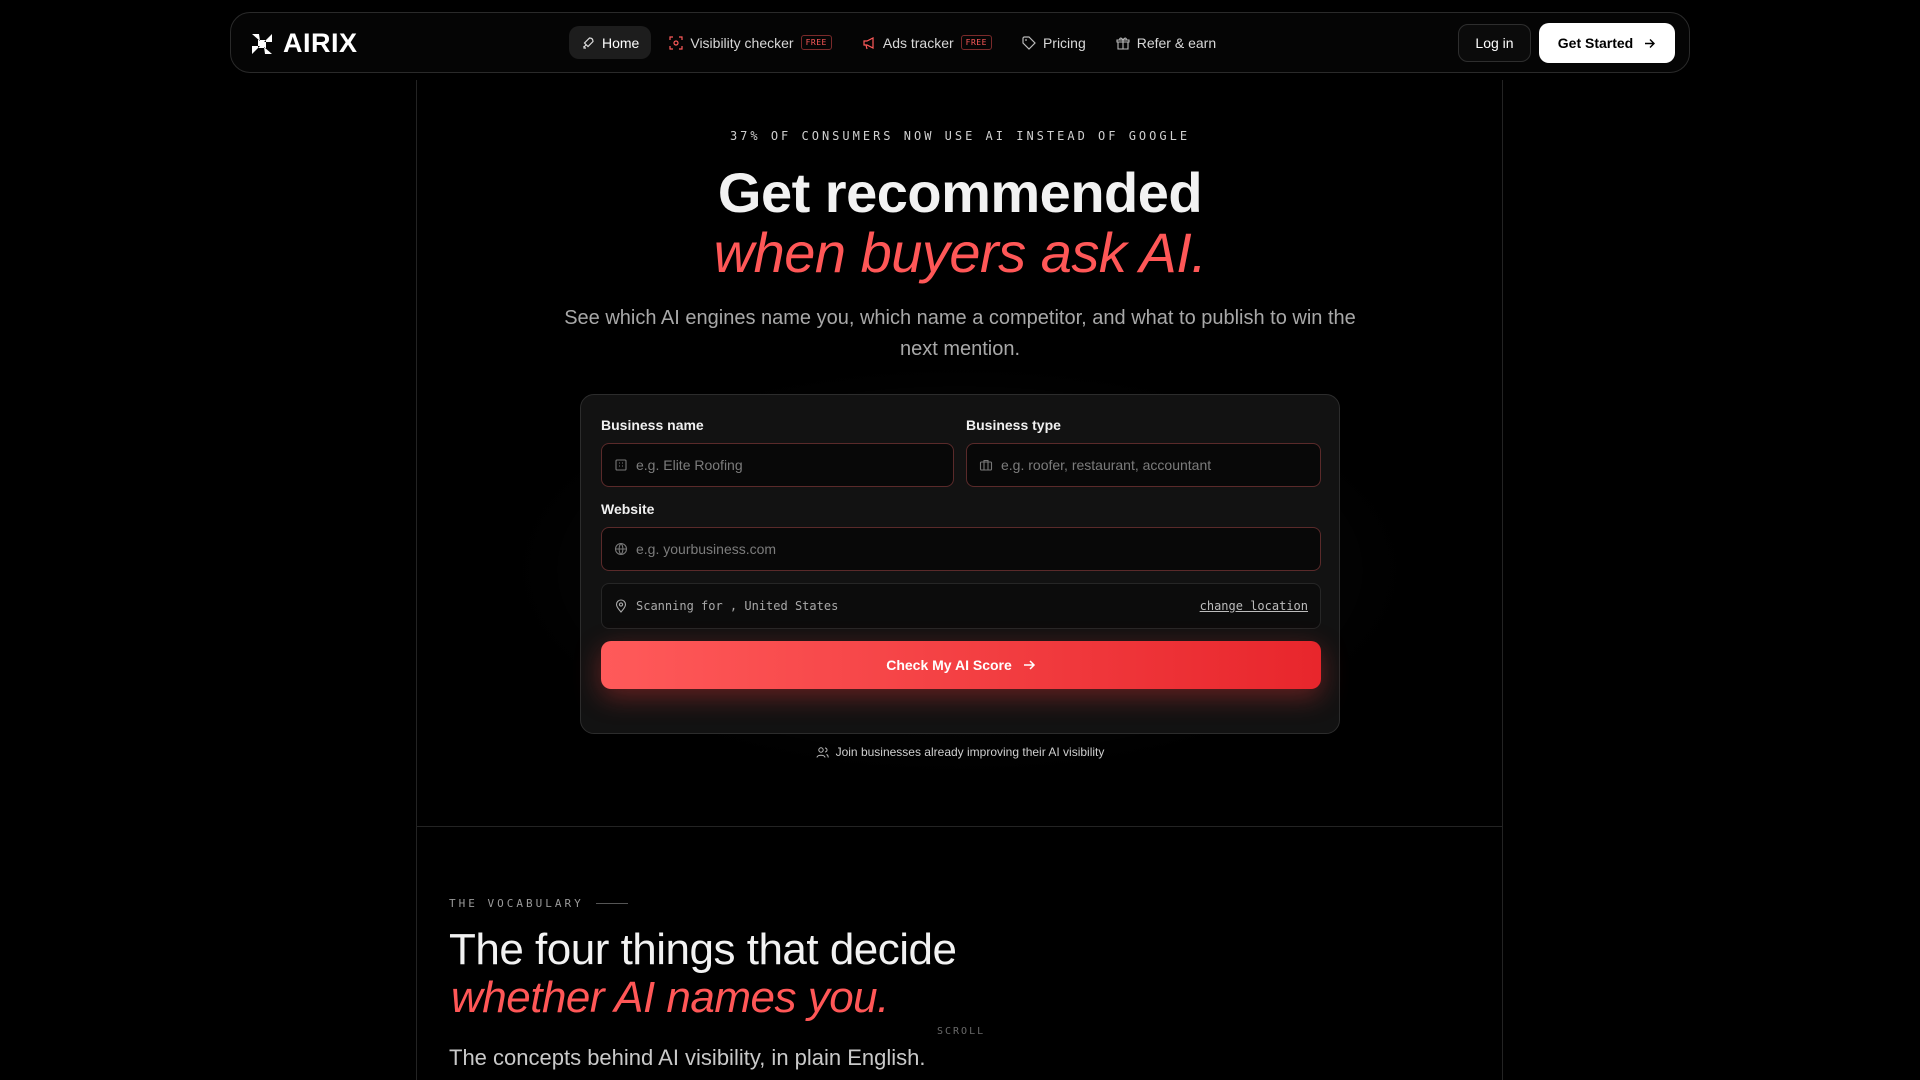 Image resolution: width=1920 pixels, height=1080 pixels. Describe the element at coordinates (262, 43) in the screenshot. I see `airix-logo-icon` at that location.